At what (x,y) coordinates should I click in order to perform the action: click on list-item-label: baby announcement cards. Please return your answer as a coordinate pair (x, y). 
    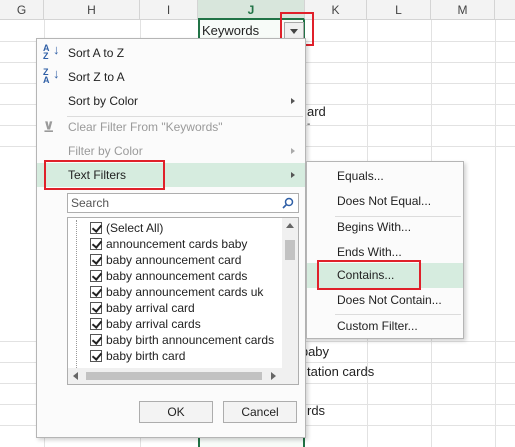
    Looking at the image, I should click on (177, 276).